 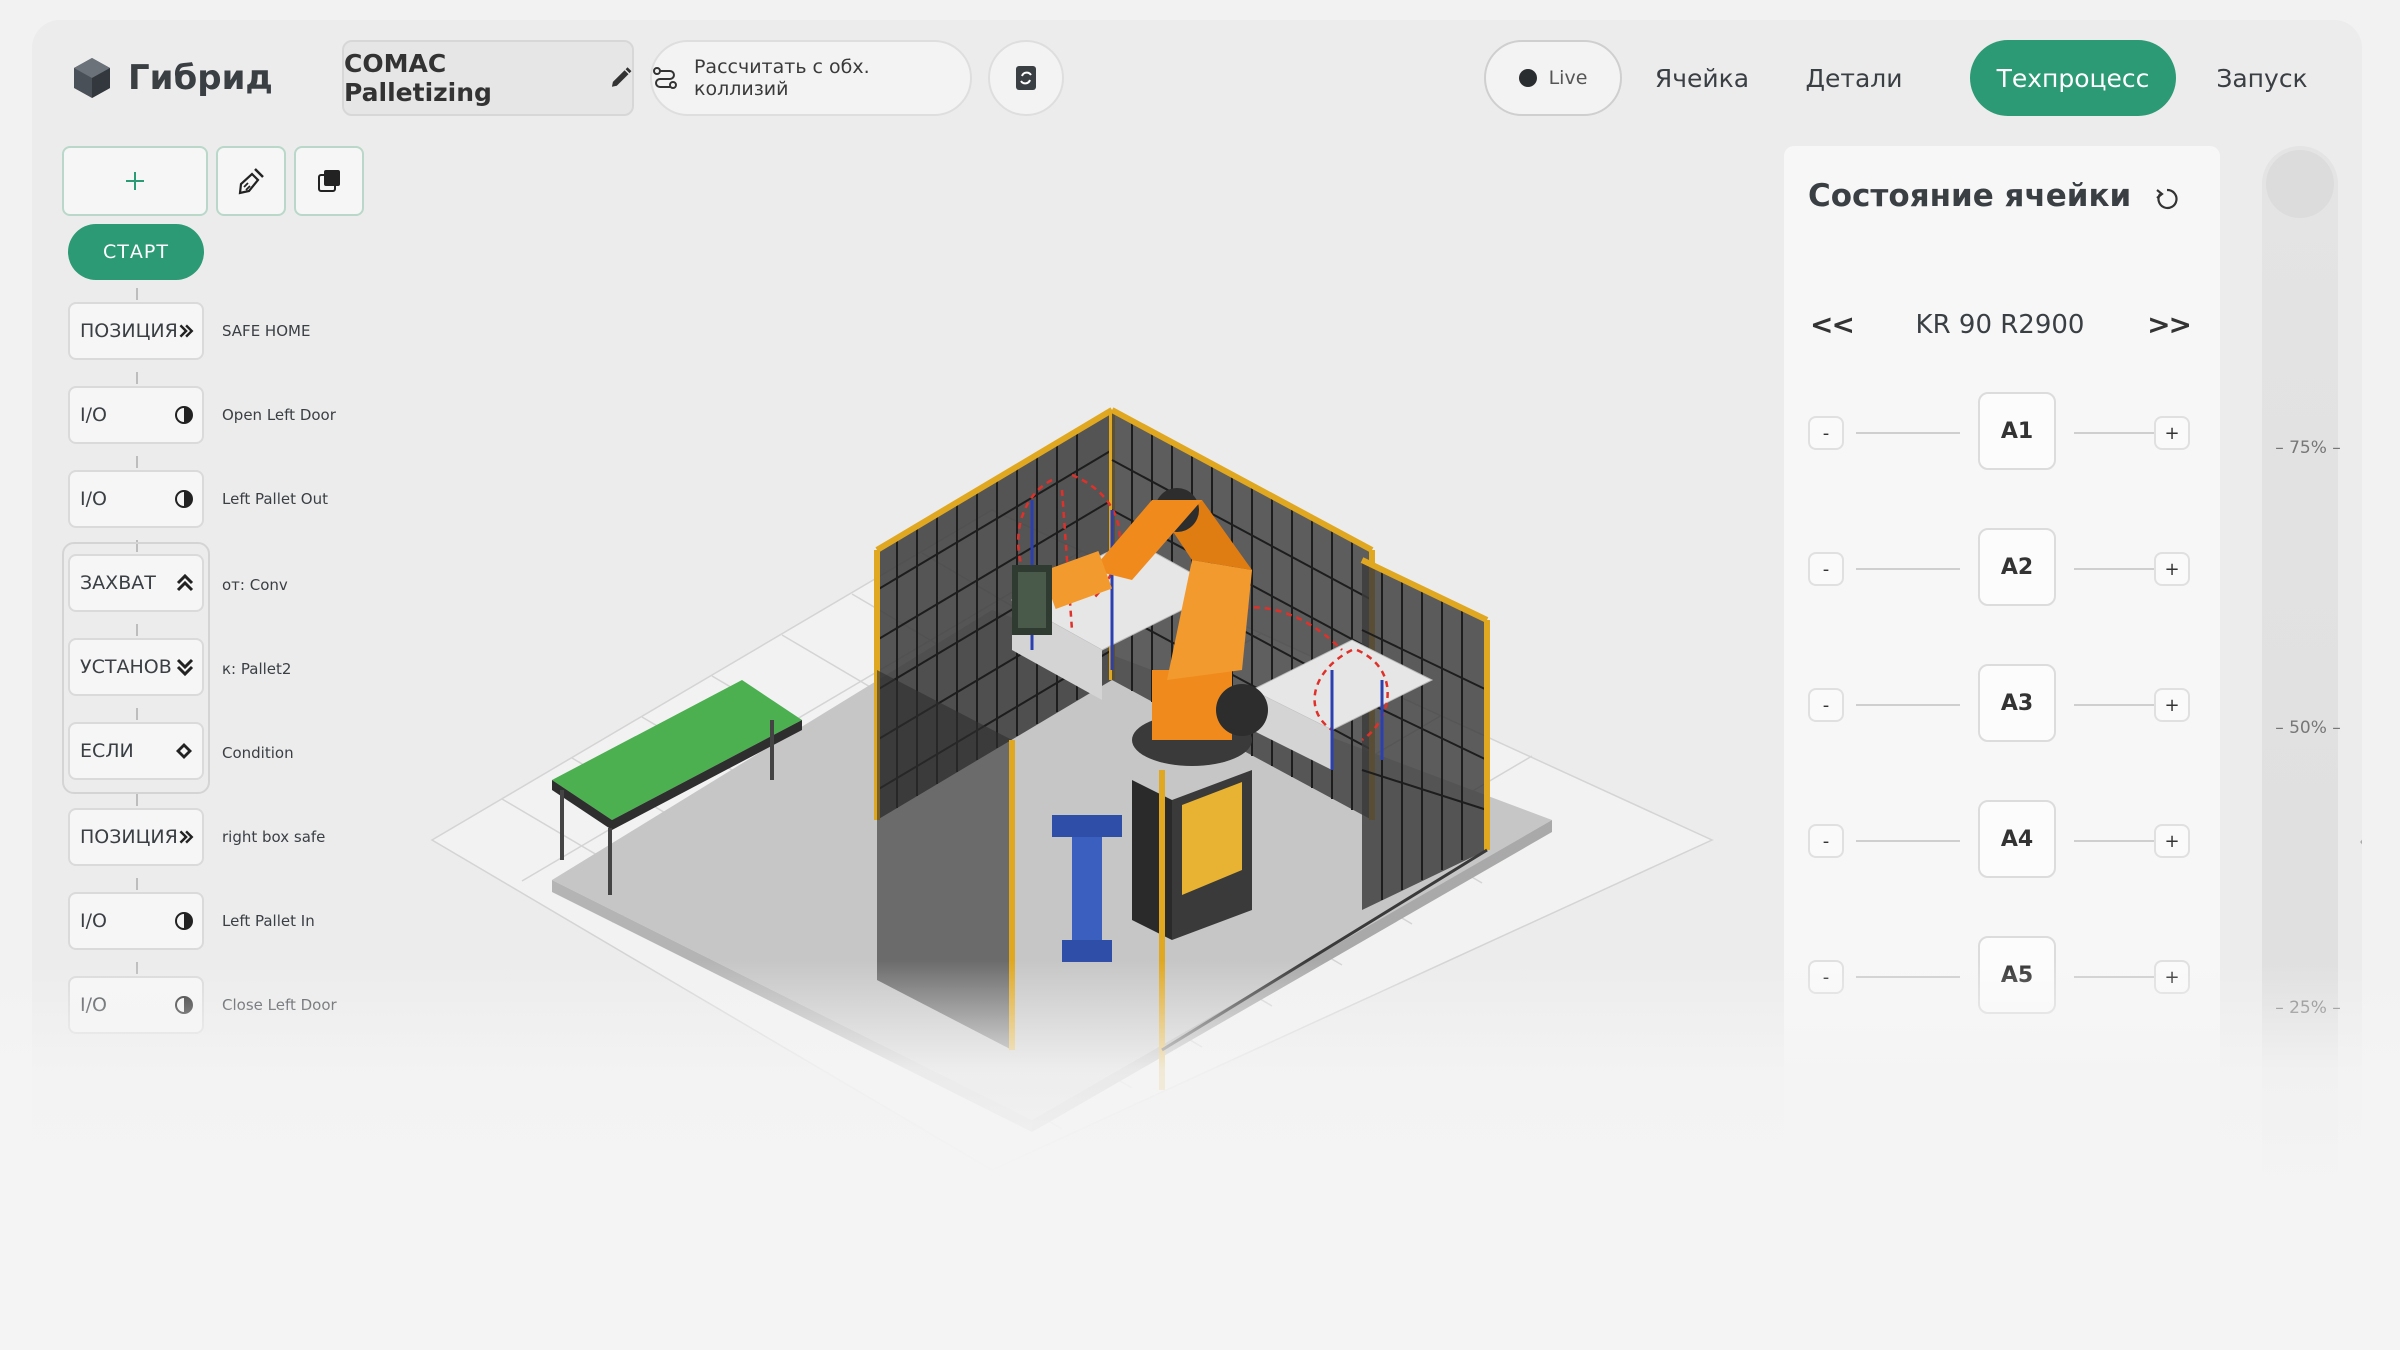 I want to click on step-grip: ЗАХВАТ, so click(x=136, y=583).